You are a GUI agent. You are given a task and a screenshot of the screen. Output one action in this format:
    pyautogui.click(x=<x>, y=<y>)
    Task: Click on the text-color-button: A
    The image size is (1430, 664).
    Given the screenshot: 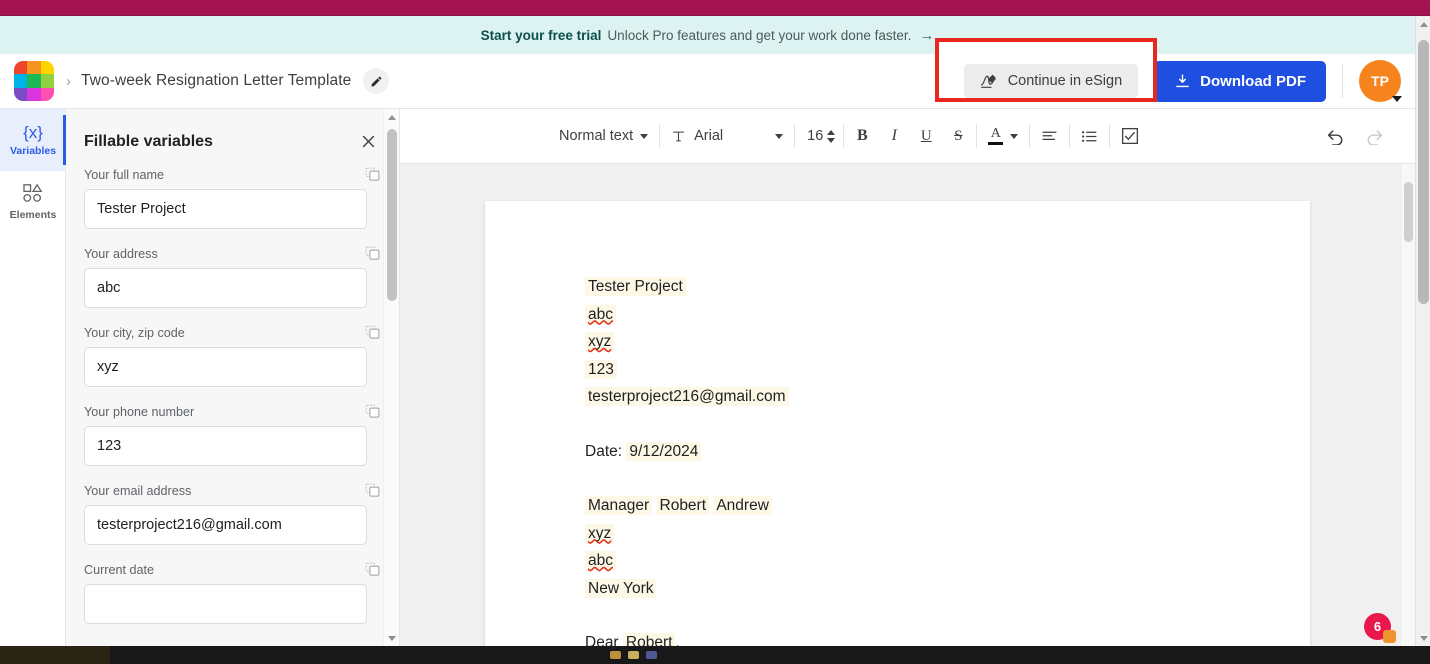 What is the action you would take?
    pyautogui.click(x=1003, y=136)
    